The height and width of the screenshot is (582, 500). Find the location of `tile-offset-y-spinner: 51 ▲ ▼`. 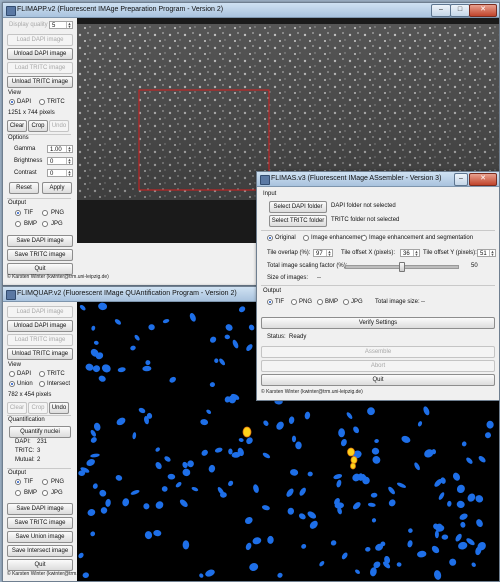

tile-offset-y-spinner: 51 ▲ ▼ is located at coordinates (486, 253).